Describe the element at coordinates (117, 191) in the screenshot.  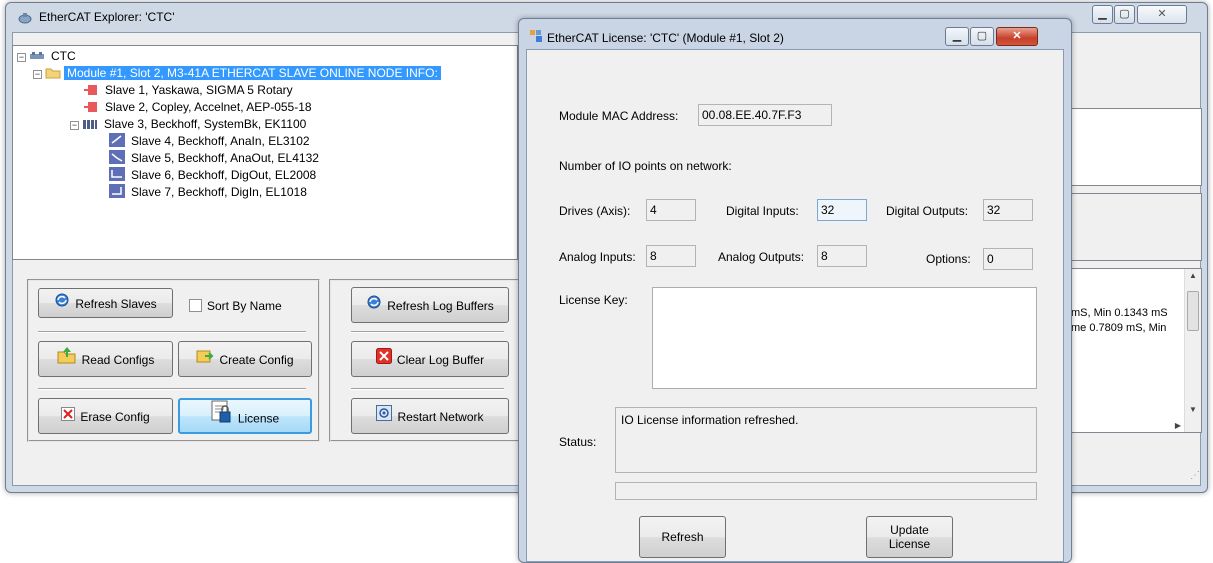
I see `digital-input-icon` at that location.